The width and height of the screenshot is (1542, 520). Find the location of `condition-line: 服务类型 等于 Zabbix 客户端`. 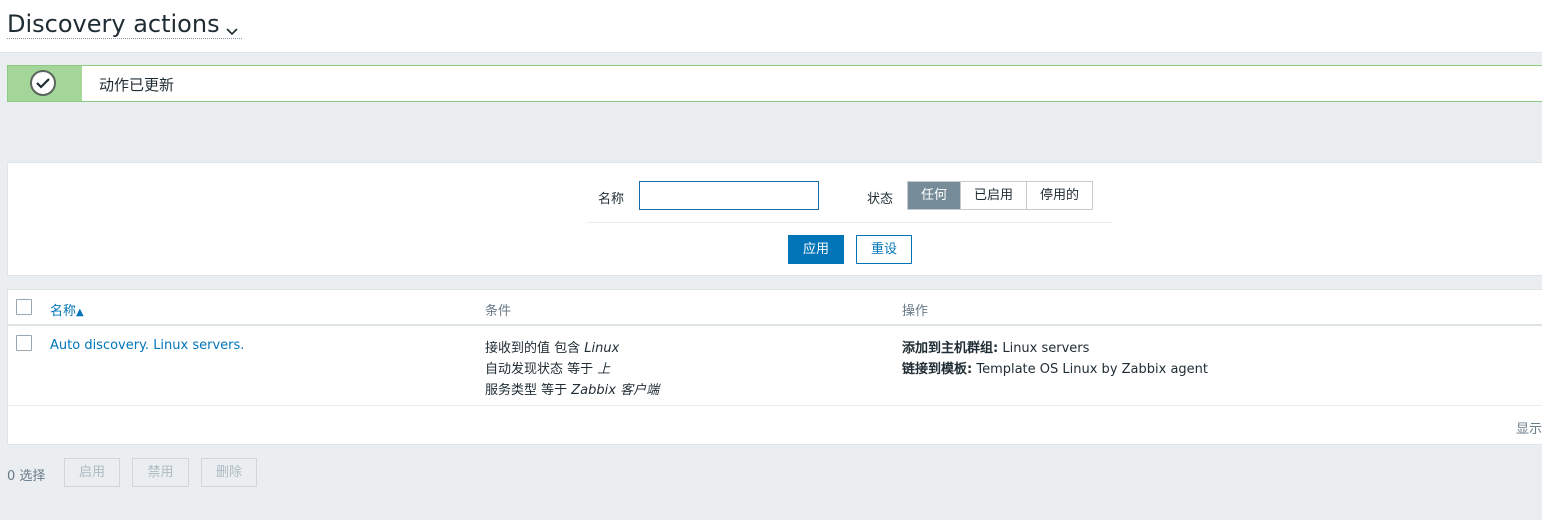

condition-line: 服务类型 等于 Zabbix 客户端 is located at coordinates (572, 390).